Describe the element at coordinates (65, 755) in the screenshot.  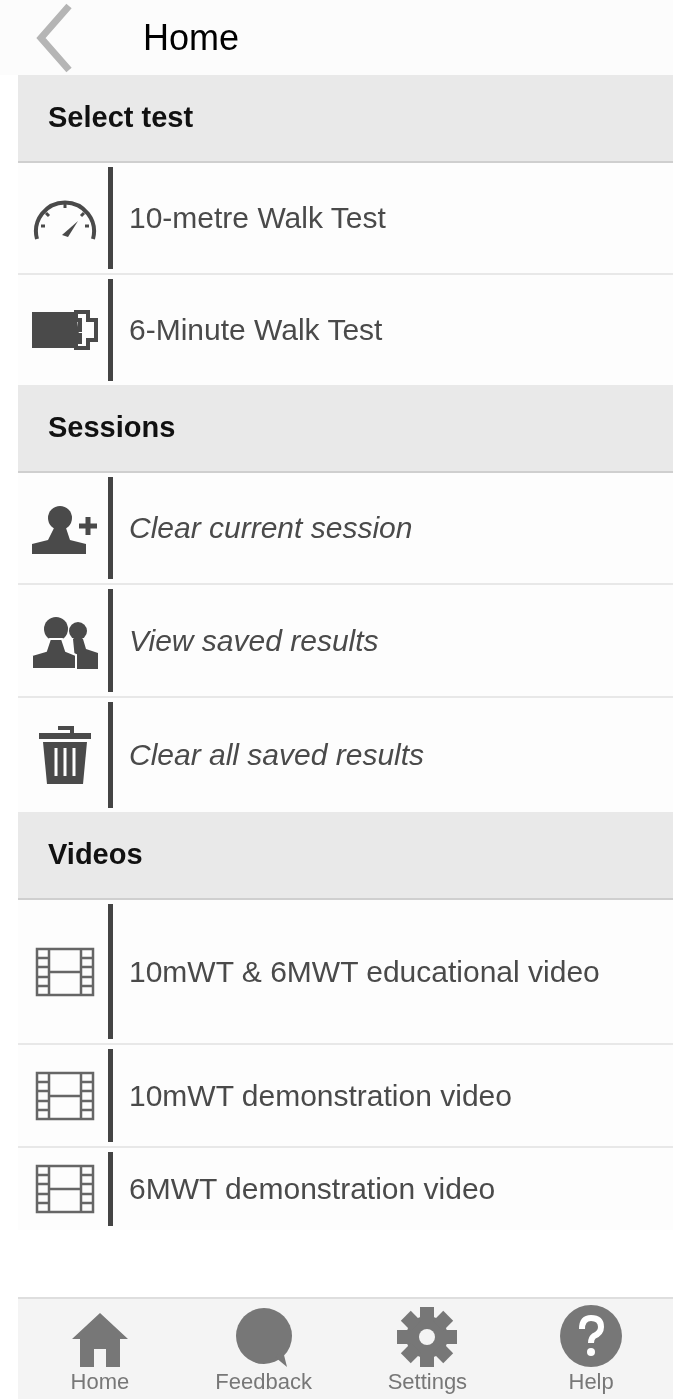
I see `trash-icon` at that location.